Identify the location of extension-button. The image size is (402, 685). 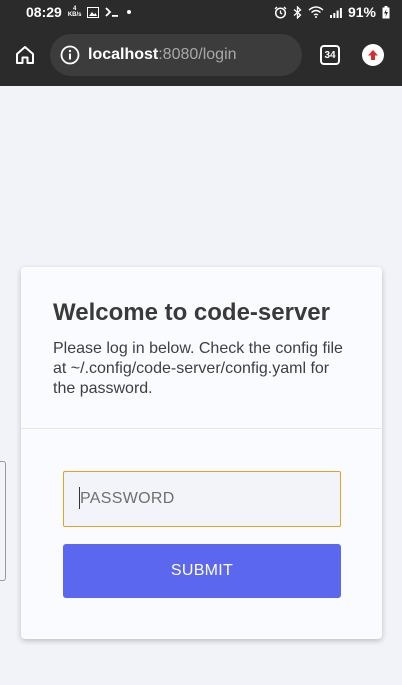
(373, 55).